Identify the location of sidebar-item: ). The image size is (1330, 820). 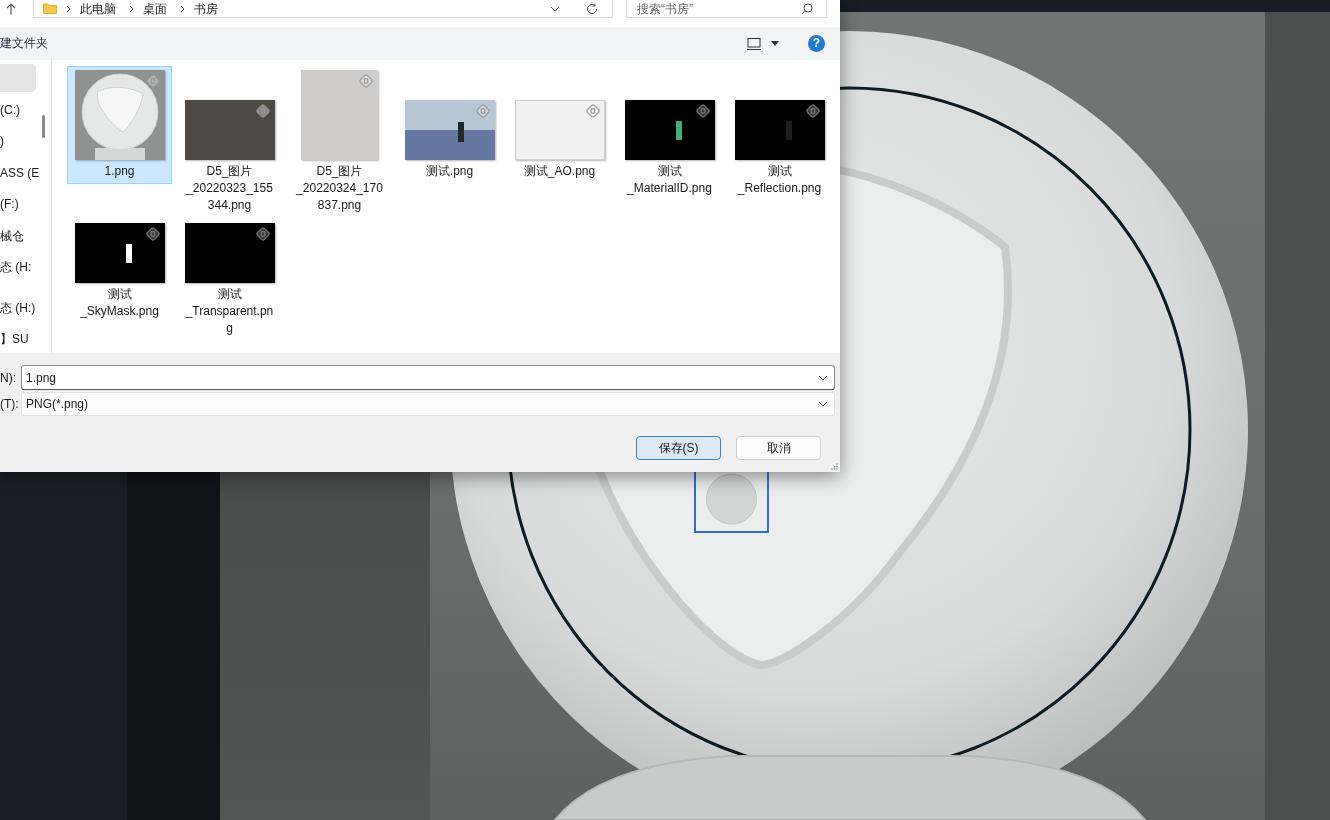
(18, 142).